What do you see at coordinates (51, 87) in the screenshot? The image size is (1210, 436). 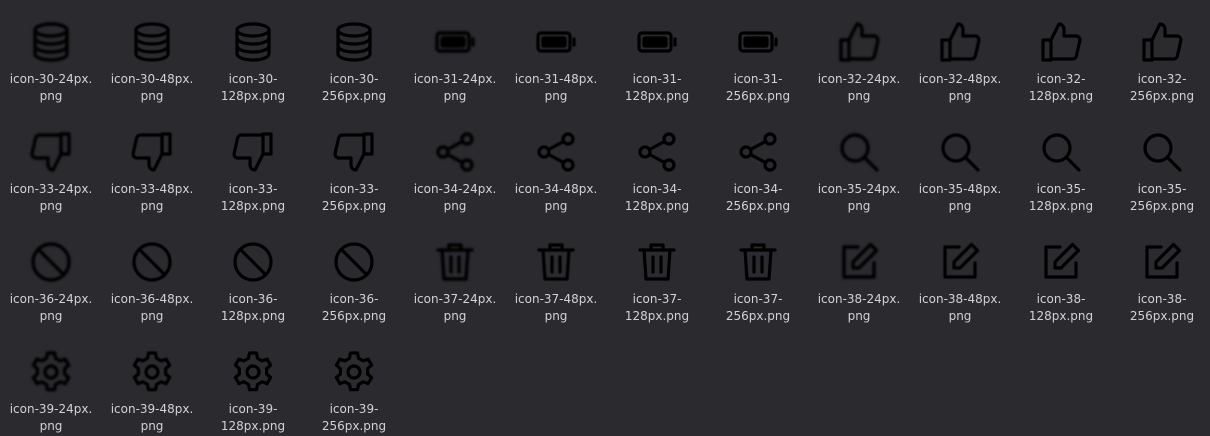 I see `file-name: icon-30-24px. png` at bounding box center [51, 87].